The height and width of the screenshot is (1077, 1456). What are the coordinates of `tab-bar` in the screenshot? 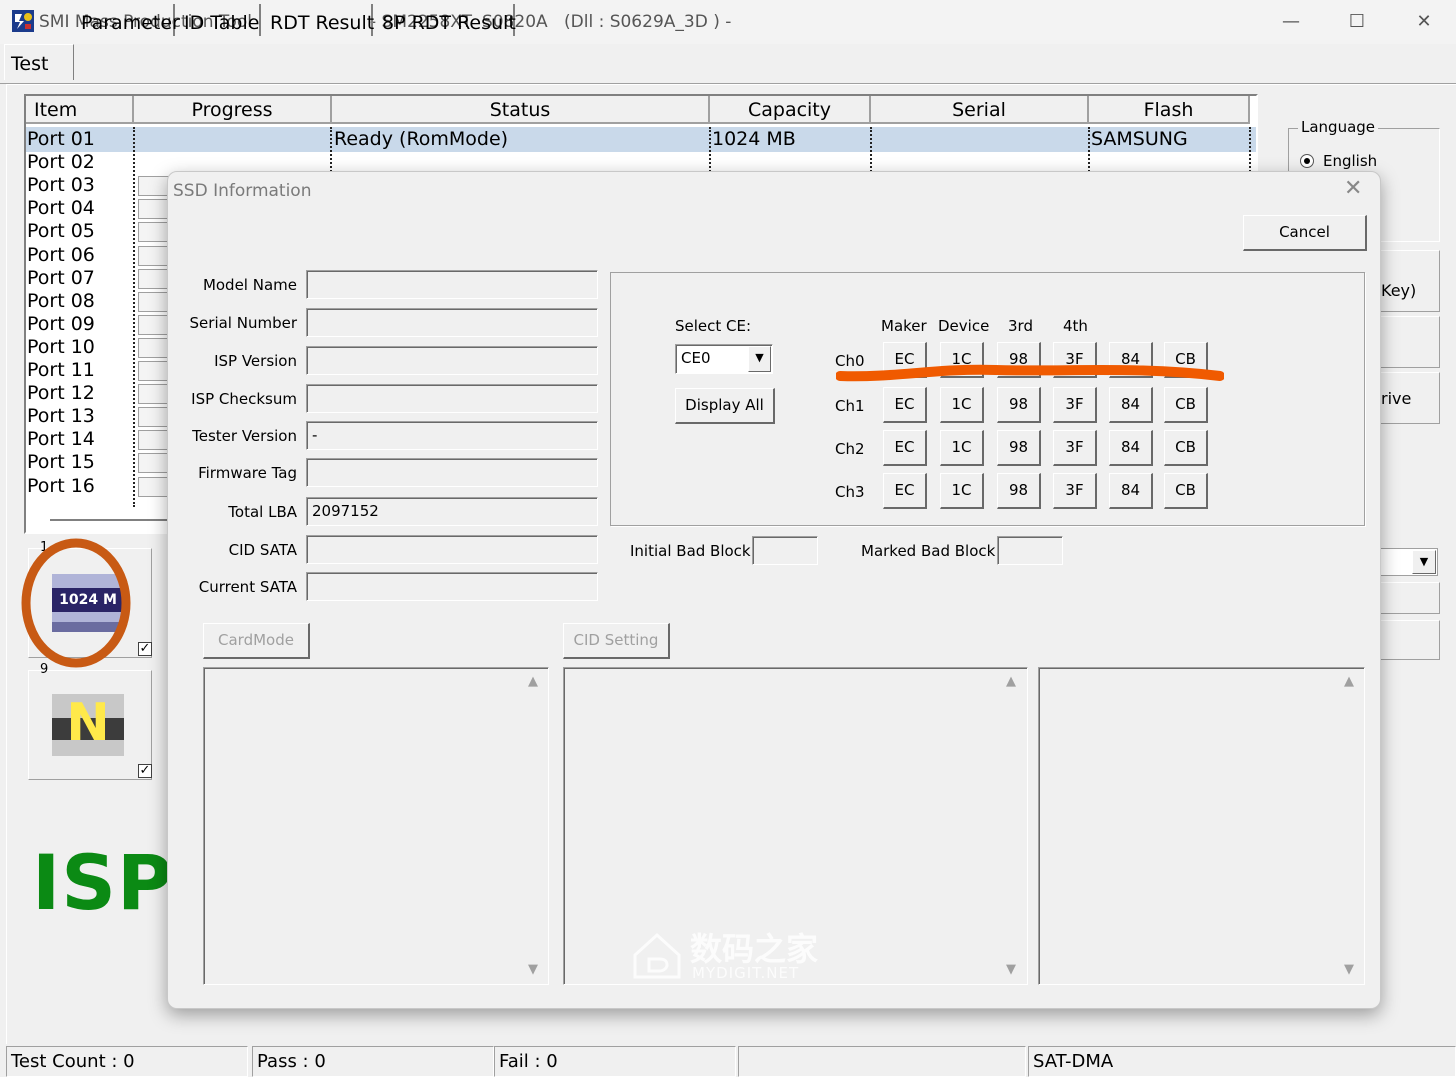 It's located at (728, 64).